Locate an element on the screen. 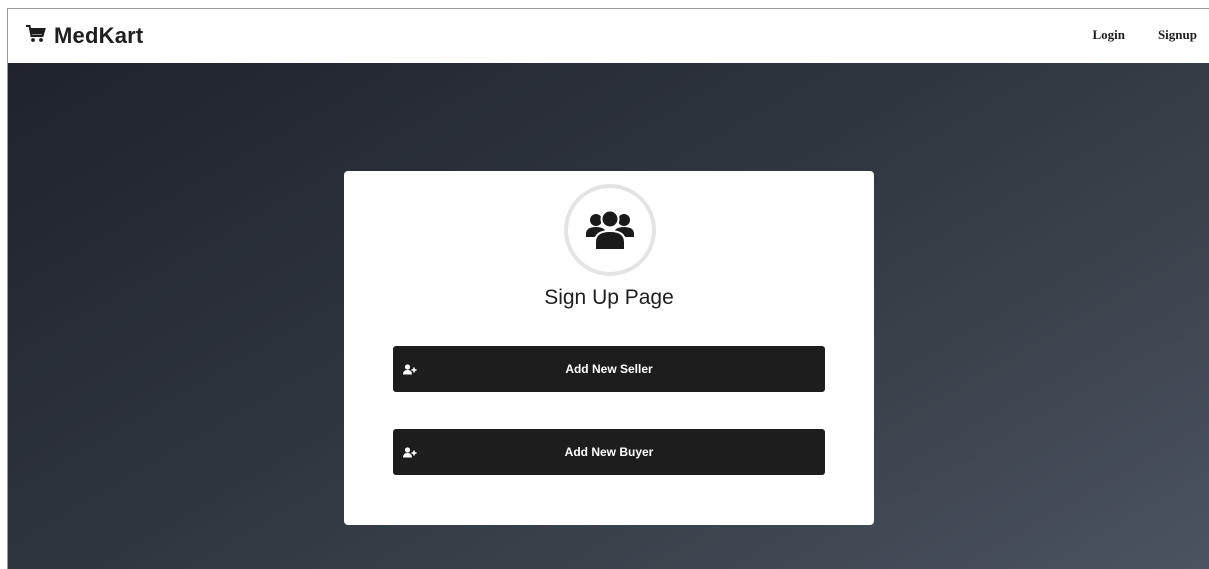 The height and width of the screenshot is (569, 1209). page-title: Sign Up Page is located at coordinates (609, 297).